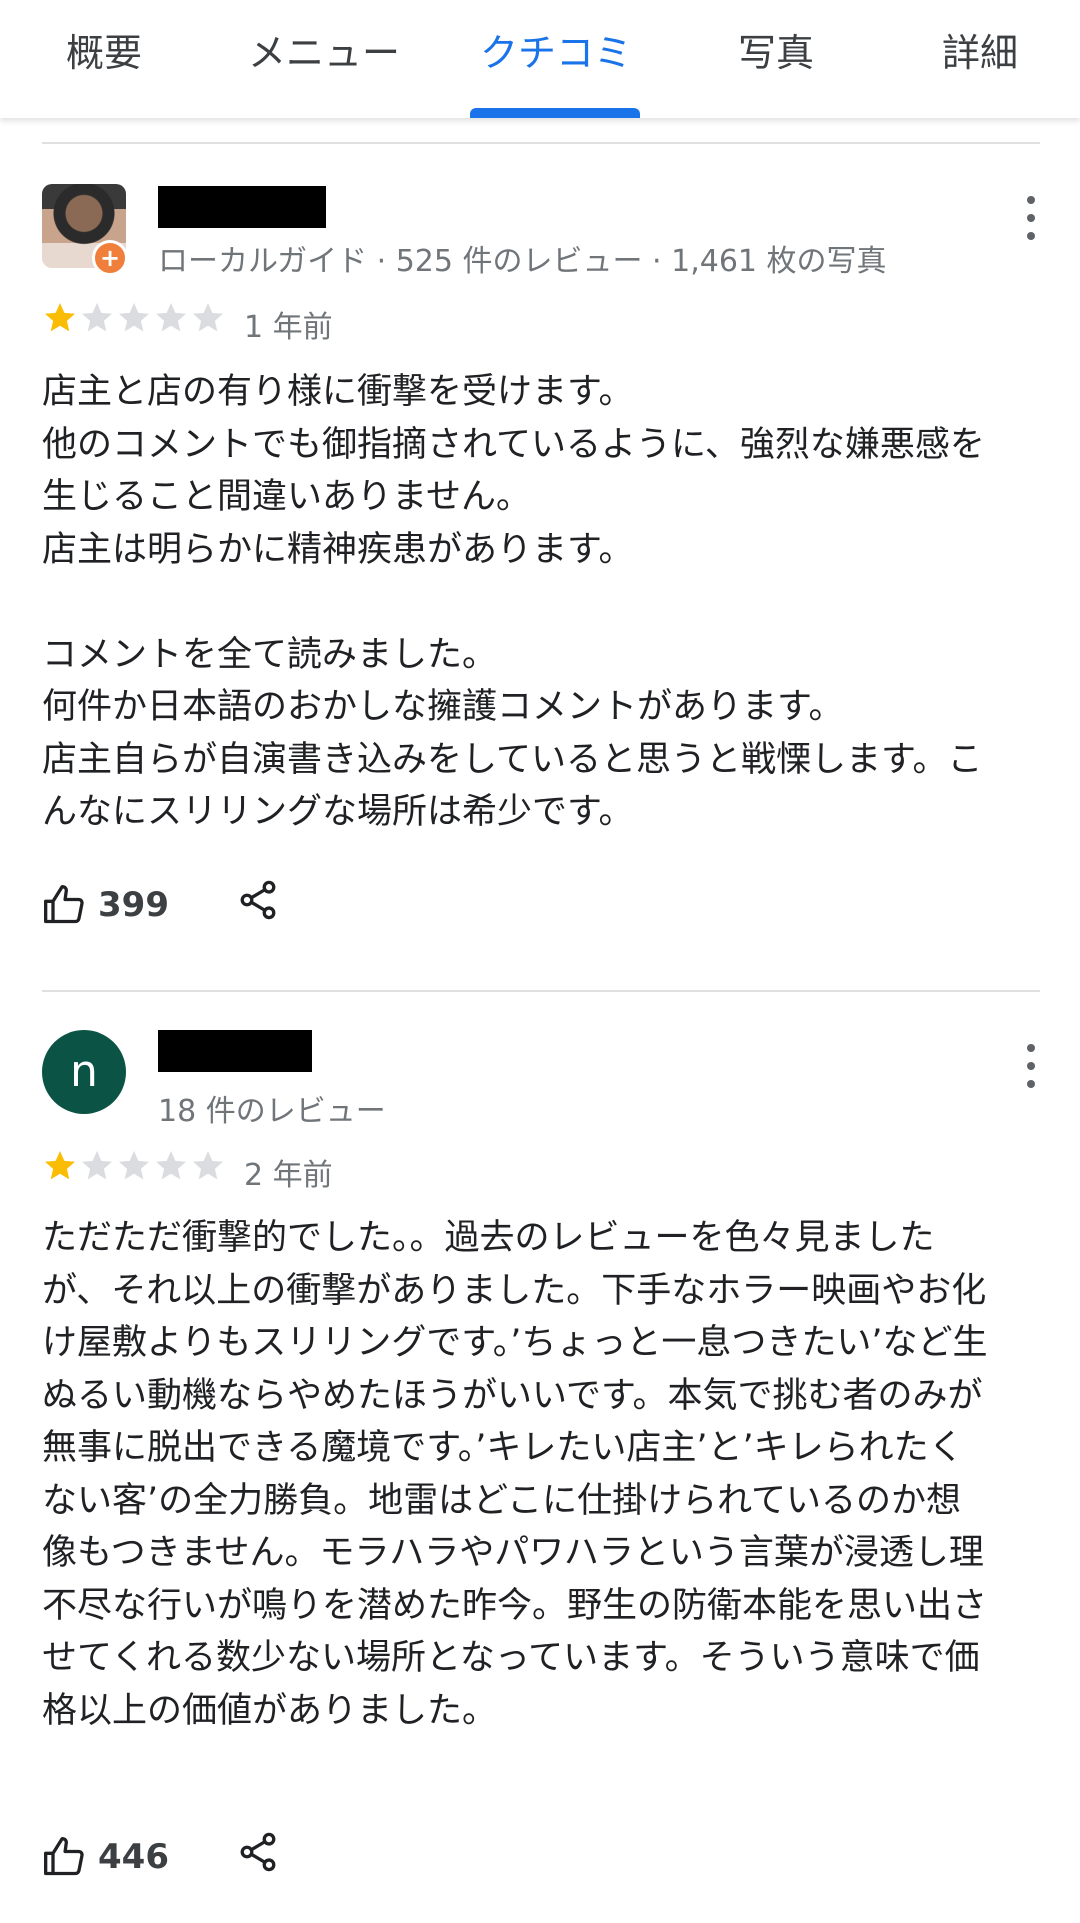  I want to click on like-button: 446, so click(105, 1857).